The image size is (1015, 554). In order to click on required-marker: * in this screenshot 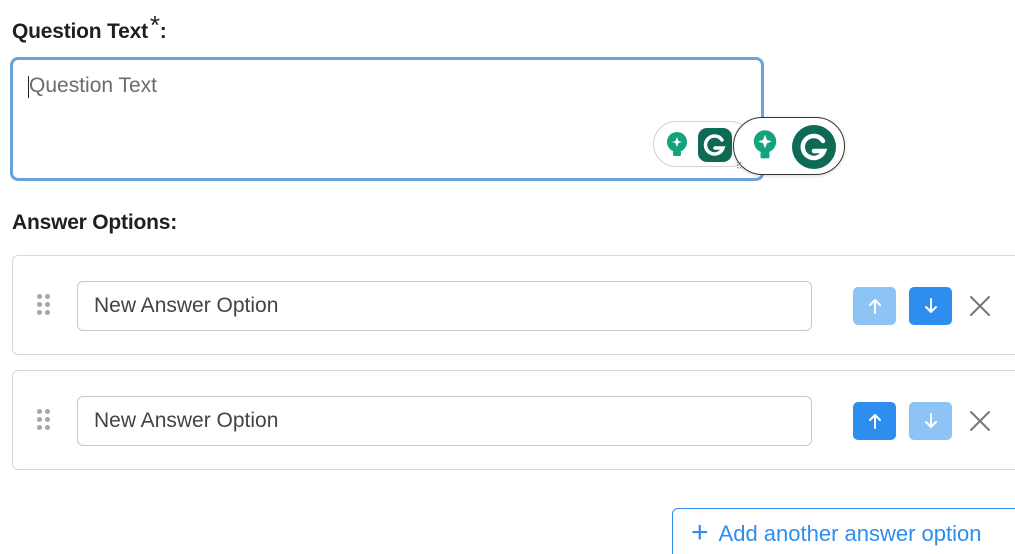, I will do `click(154, 25)`.